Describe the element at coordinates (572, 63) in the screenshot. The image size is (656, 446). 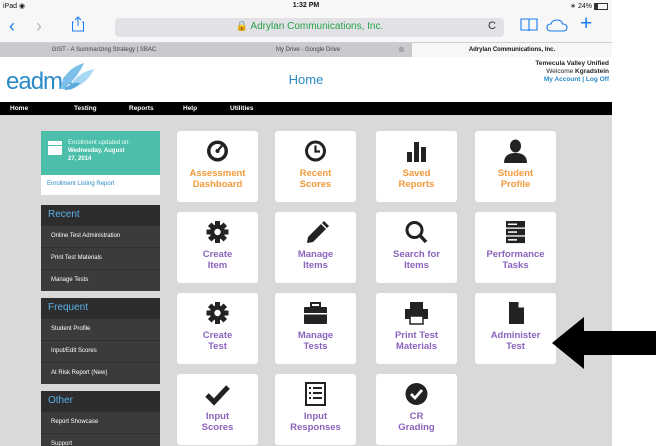
I see `district-name: Temecula Valley Unified` at that location.